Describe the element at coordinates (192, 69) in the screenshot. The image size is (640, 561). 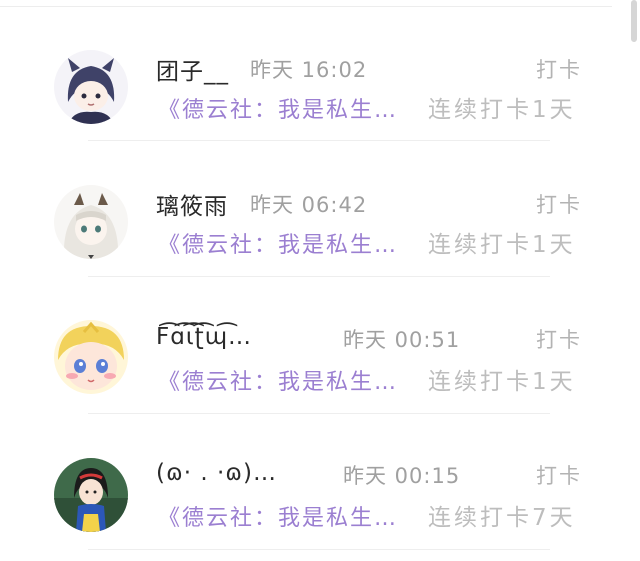
I see `user-name: 团子__` at that location.